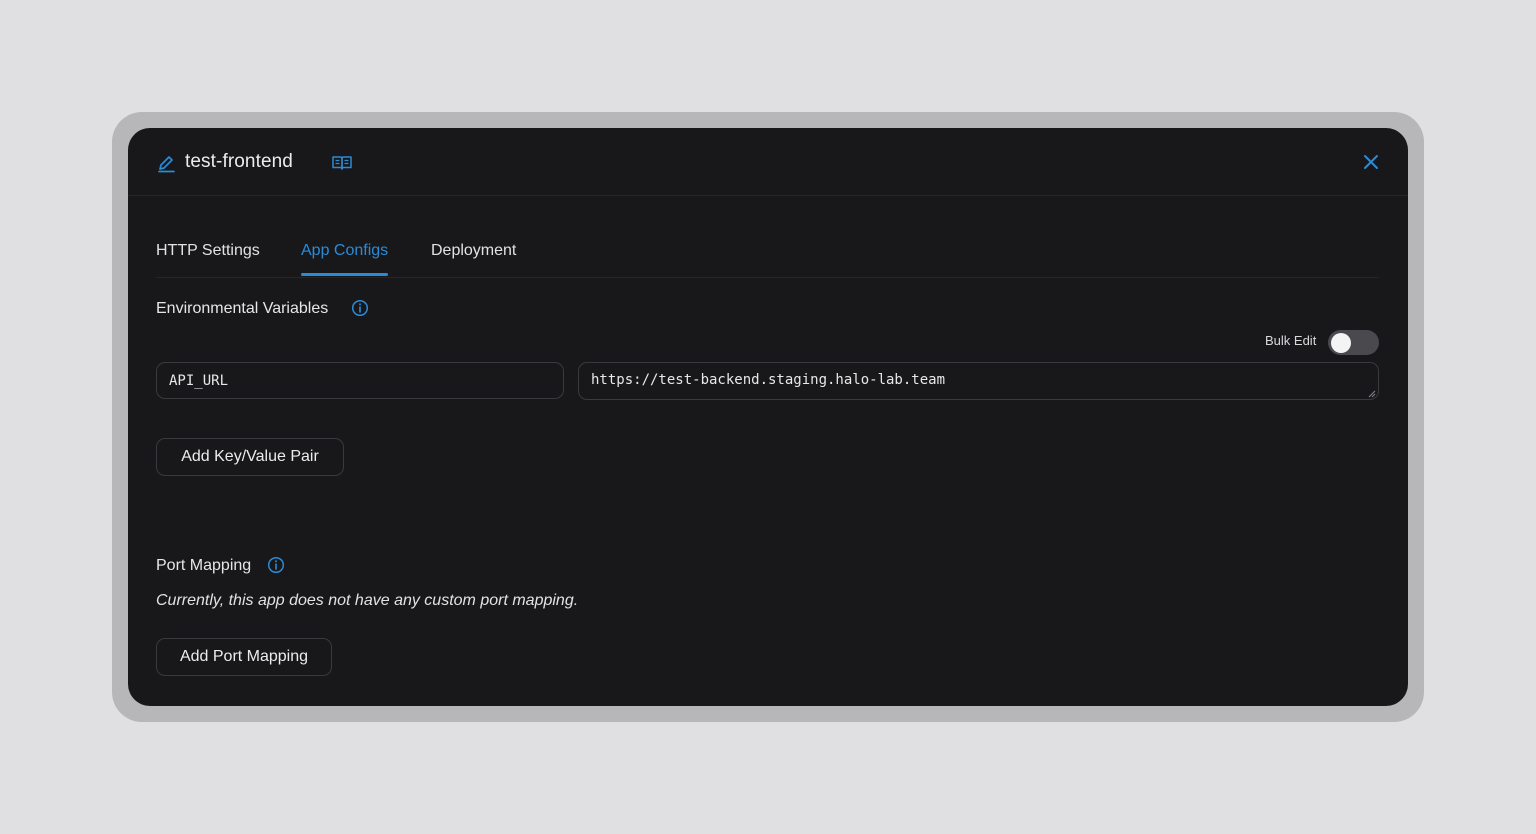 This screenshot has height=834, width=1536. I want to click on tab-http-settings: HTTP Settings, so click(208, 257).